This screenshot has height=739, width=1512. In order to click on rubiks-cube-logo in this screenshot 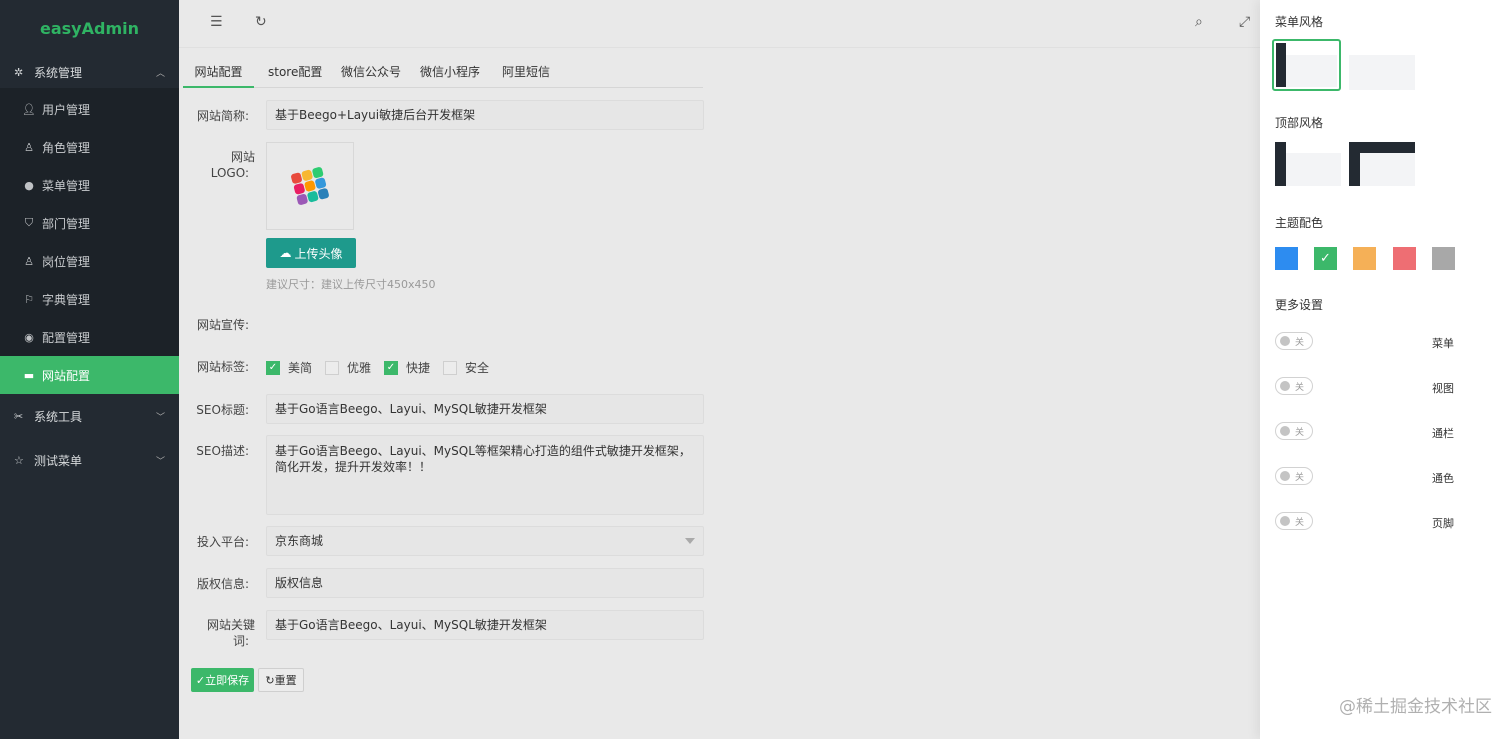, I will do `click(310, 186)`.